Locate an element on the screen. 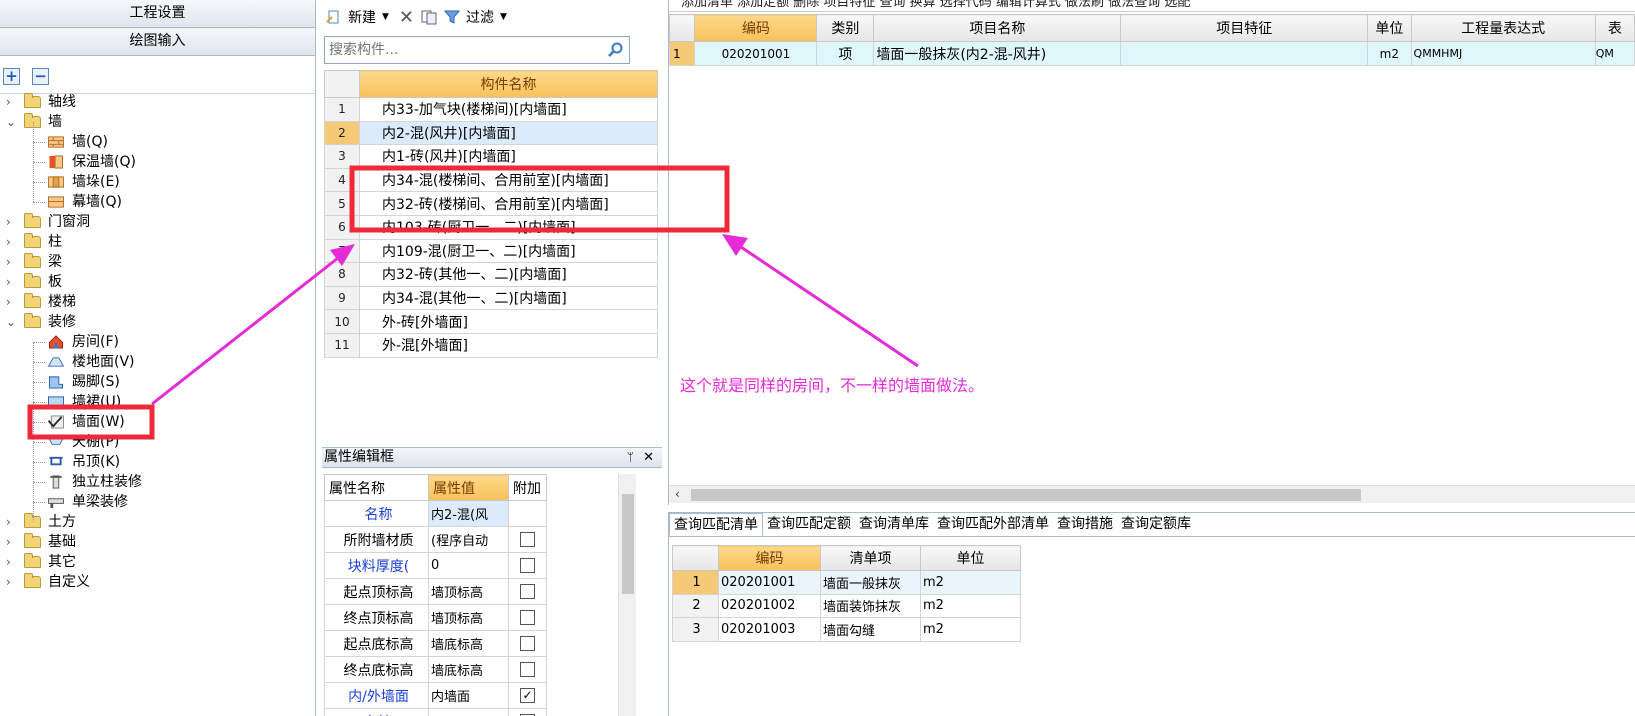 The image size is (1635, 716). property-value: 墙顶标高 is located at coordinates (468, 591).